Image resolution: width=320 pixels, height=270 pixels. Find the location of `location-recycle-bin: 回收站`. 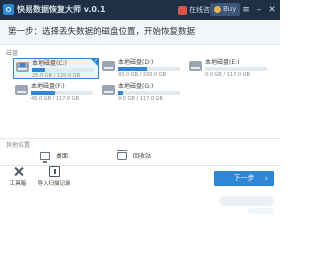

location-recycle-bin: 回收站 is located at coordinates (139, 156).